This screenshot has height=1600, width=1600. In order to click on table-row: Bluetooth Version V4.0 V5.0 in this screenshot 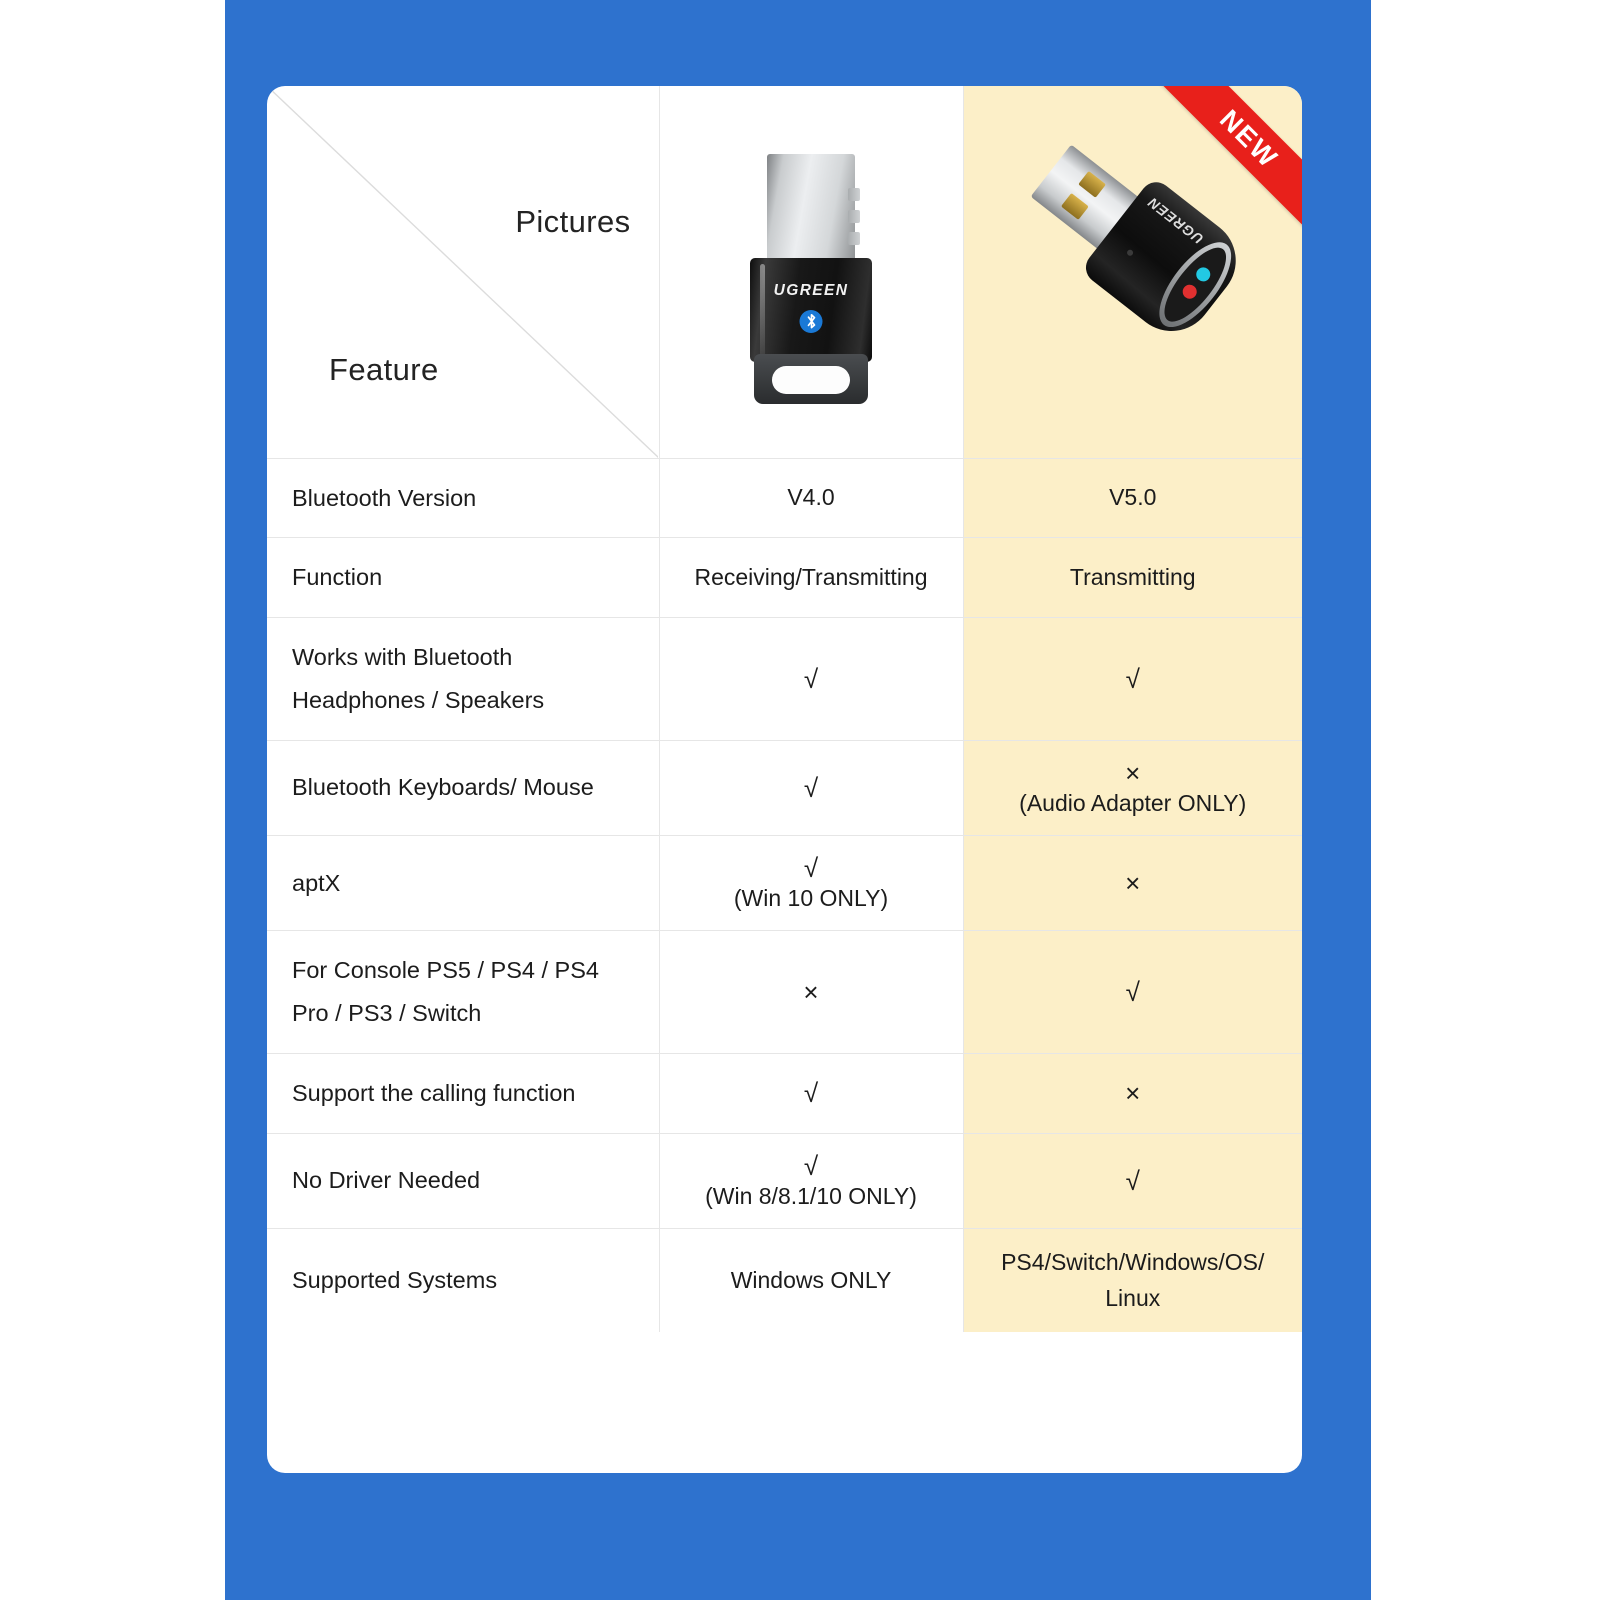, I will do `click(784, 498)`.